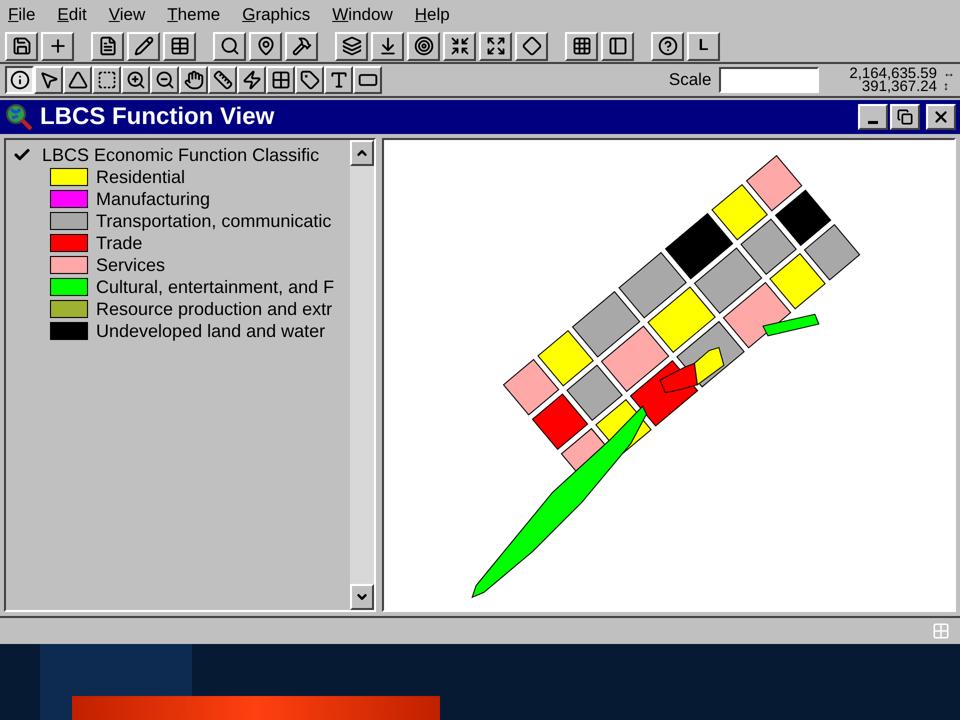 Image resolution: width=960 pixels, height=720 pixels. What do you see at coordinates (136, 80) in the screenshot?
I see `zoom-in-icon` at bounding box center [136, 80].